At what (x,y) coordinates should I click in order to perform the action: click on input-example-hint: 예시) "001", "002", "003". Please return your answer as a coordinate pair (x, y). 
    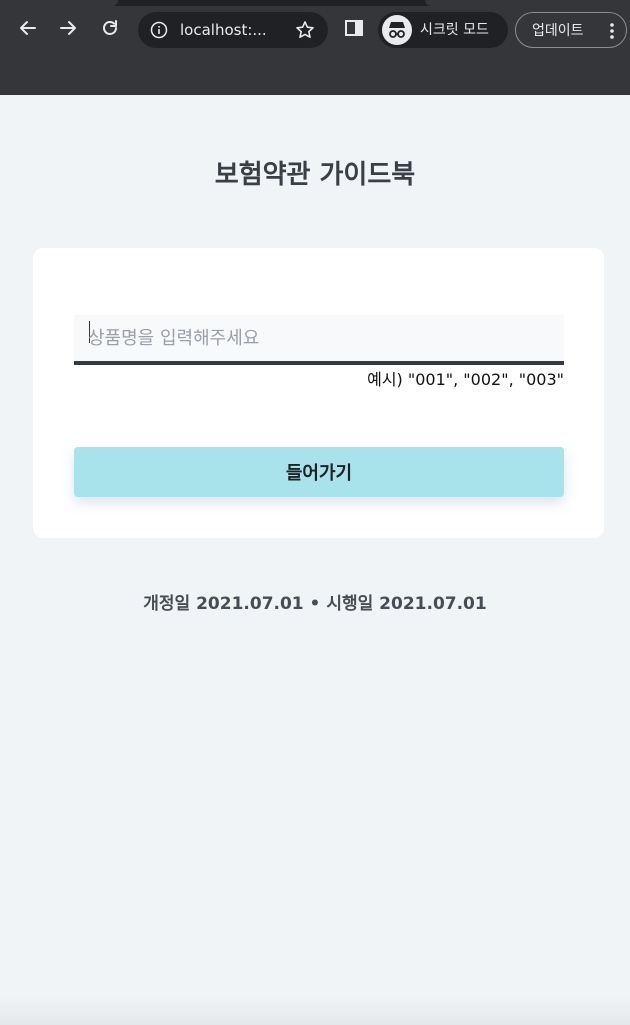
    Looking at the image, I should click on (465, 379).